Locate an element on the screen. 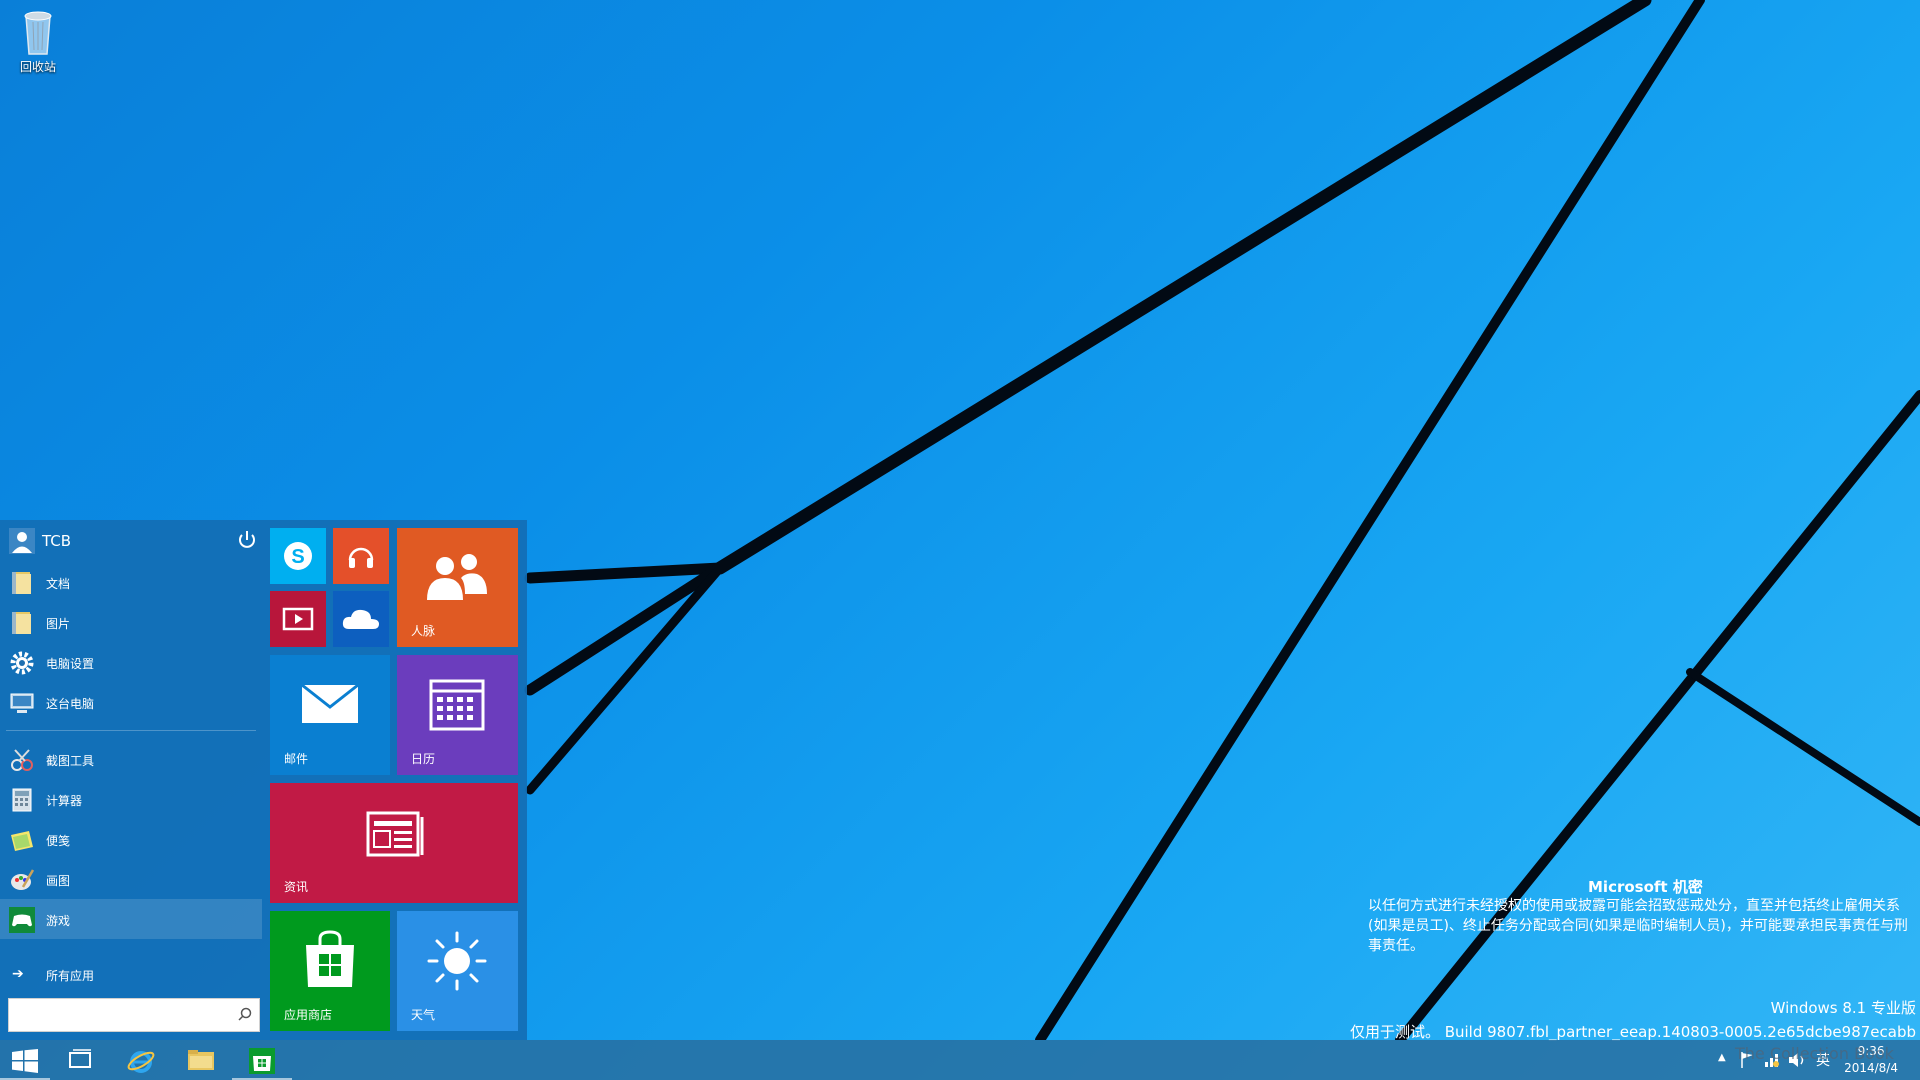 Image resolution: width=1920 pixels, height=1080 pixels. tile-people: 人脉 is located at coordinates (457, 587).